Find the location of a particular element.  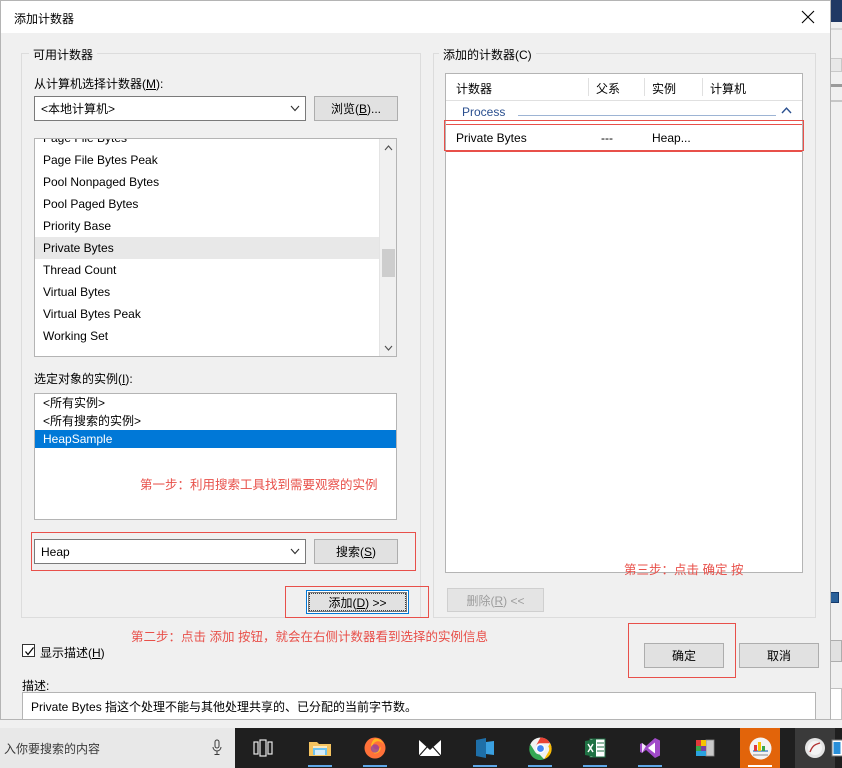

added-row-highlight-box is located at coordinates (624, 135).